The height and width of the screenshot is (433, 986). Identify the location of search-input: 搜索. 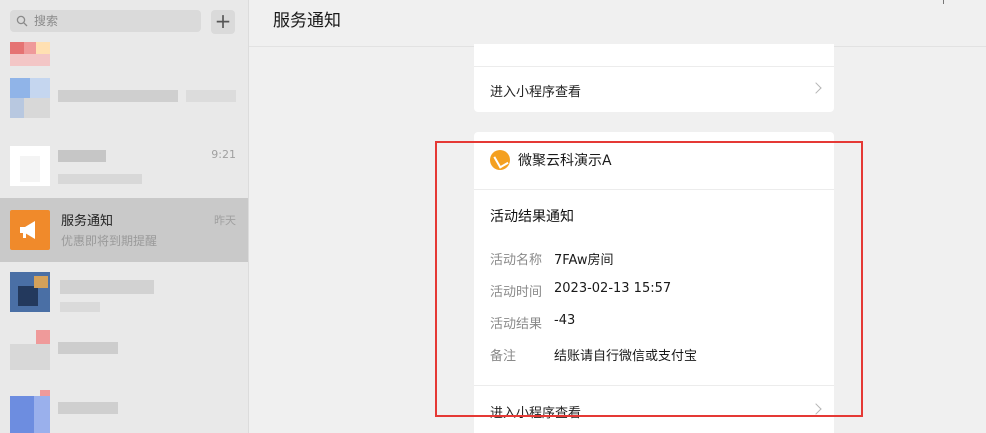
(105, 21).